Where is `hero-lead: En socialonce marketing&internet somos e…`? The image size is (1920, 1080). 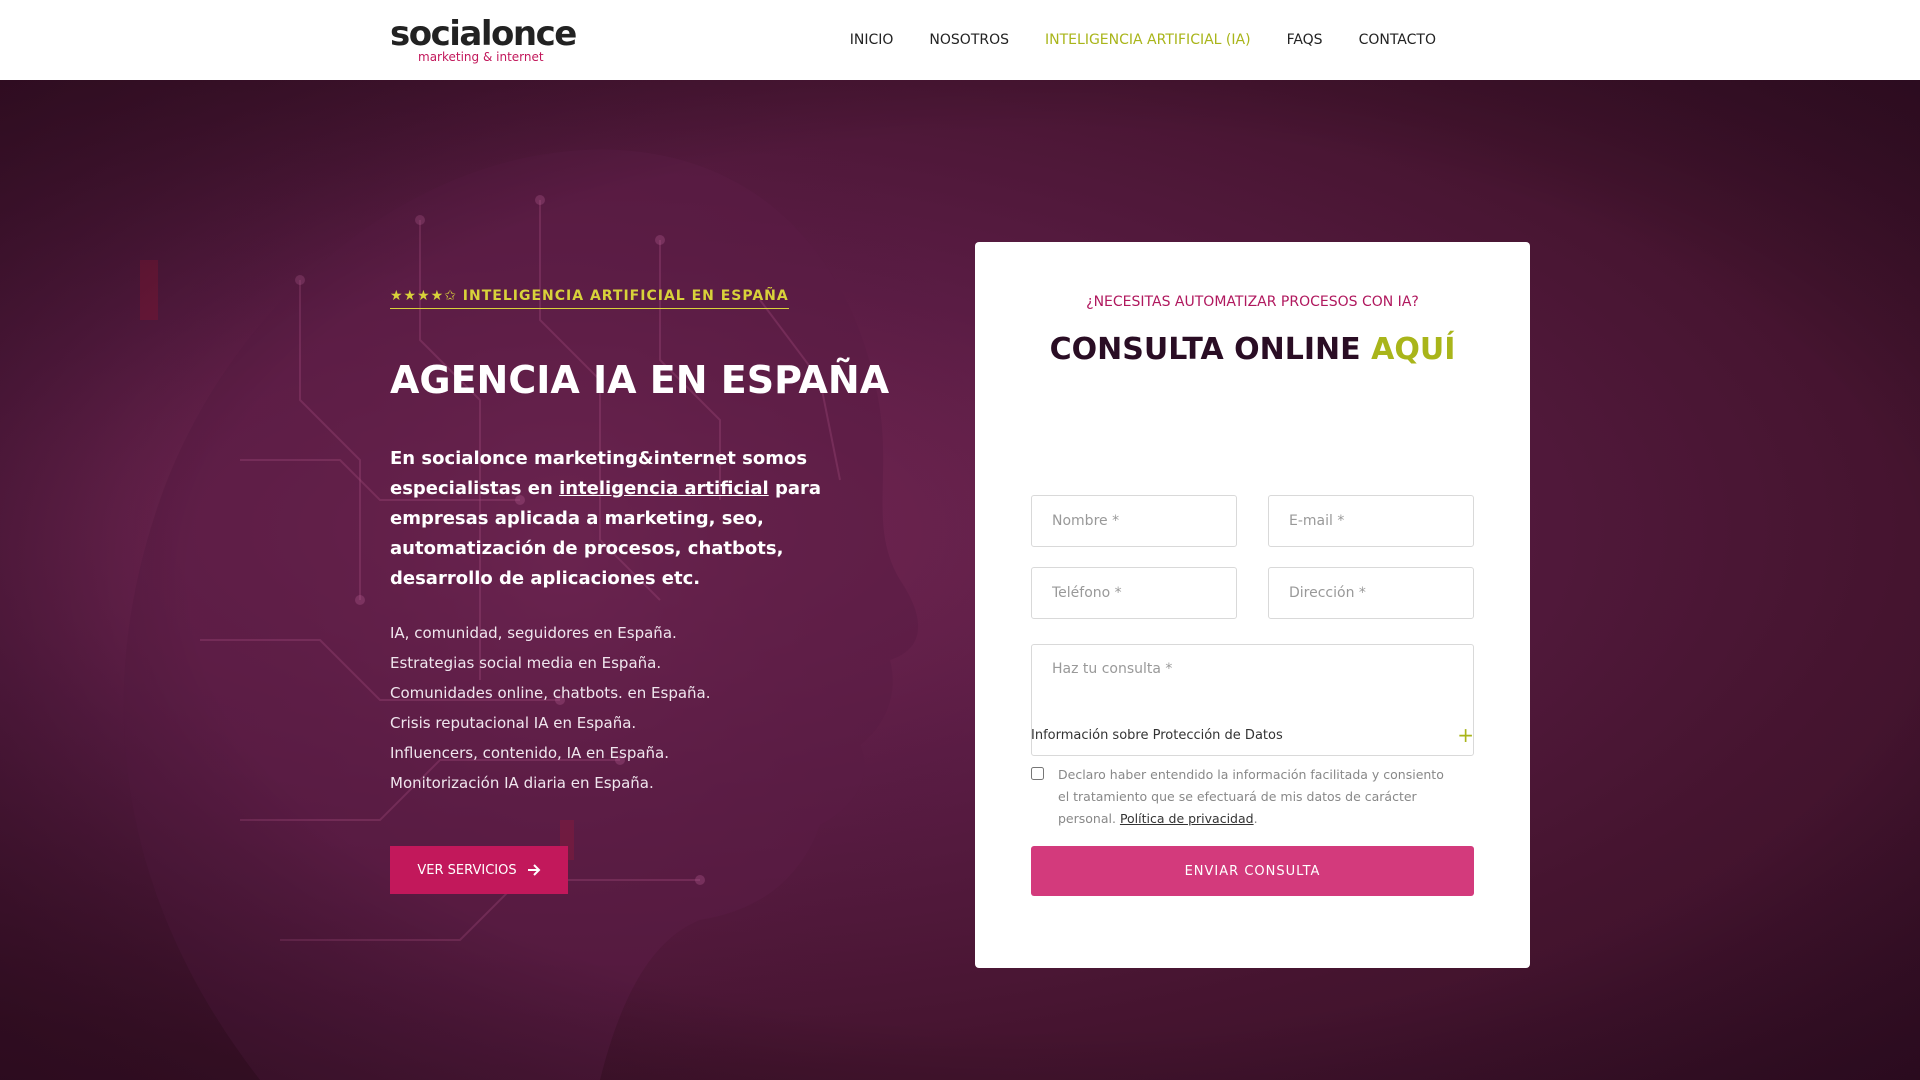
hero-lead: En socialonce marketing&internet somos e… is located at coordinates (610, 519).